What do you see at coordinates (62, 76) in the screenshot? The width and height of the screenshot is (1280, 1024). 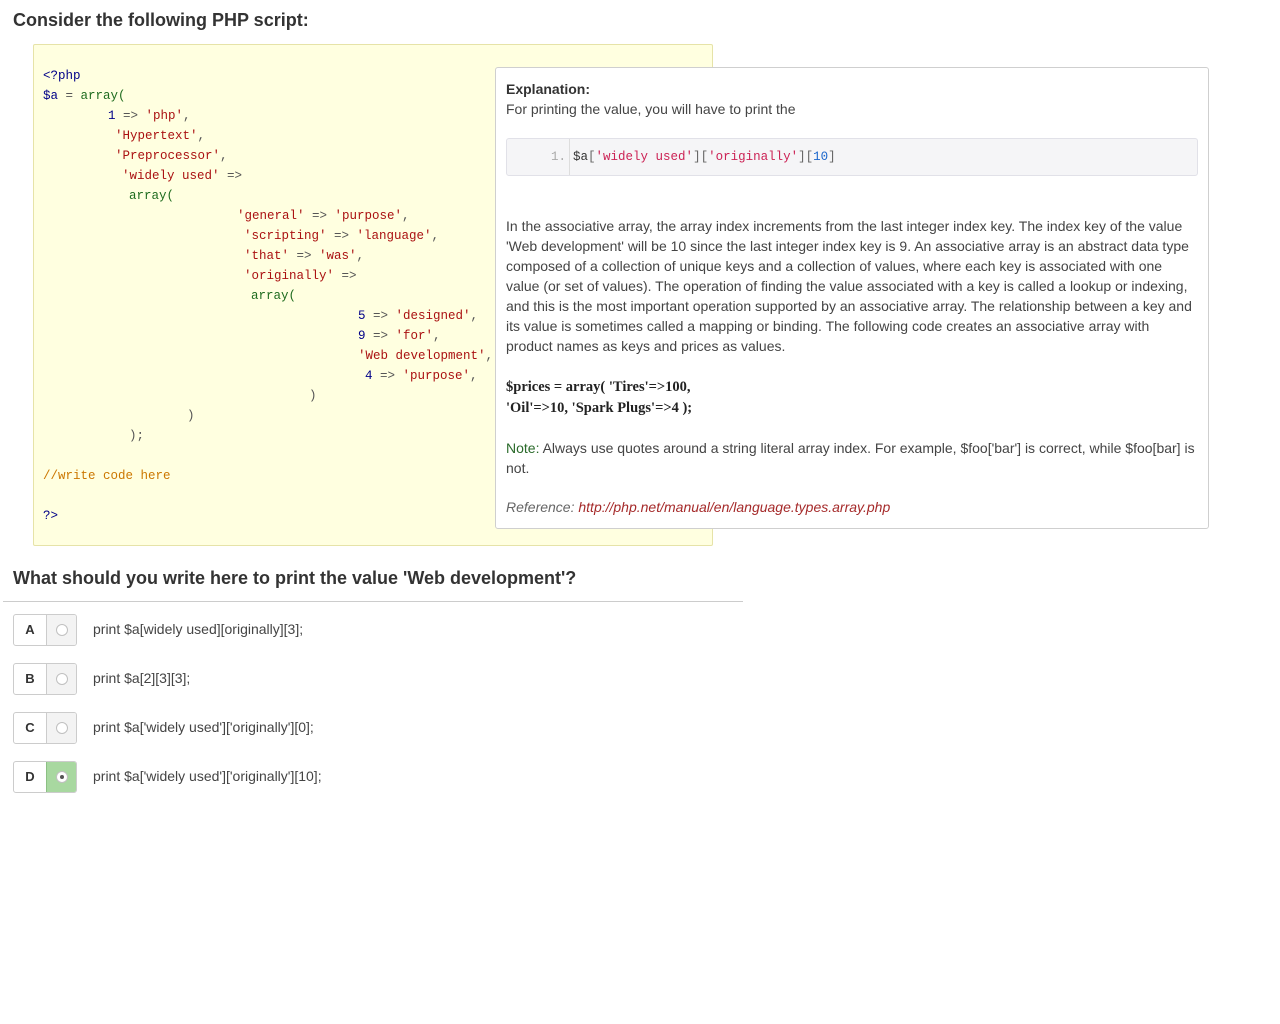 I see `code-line-1: <?php` at bounding box center [62, 76].